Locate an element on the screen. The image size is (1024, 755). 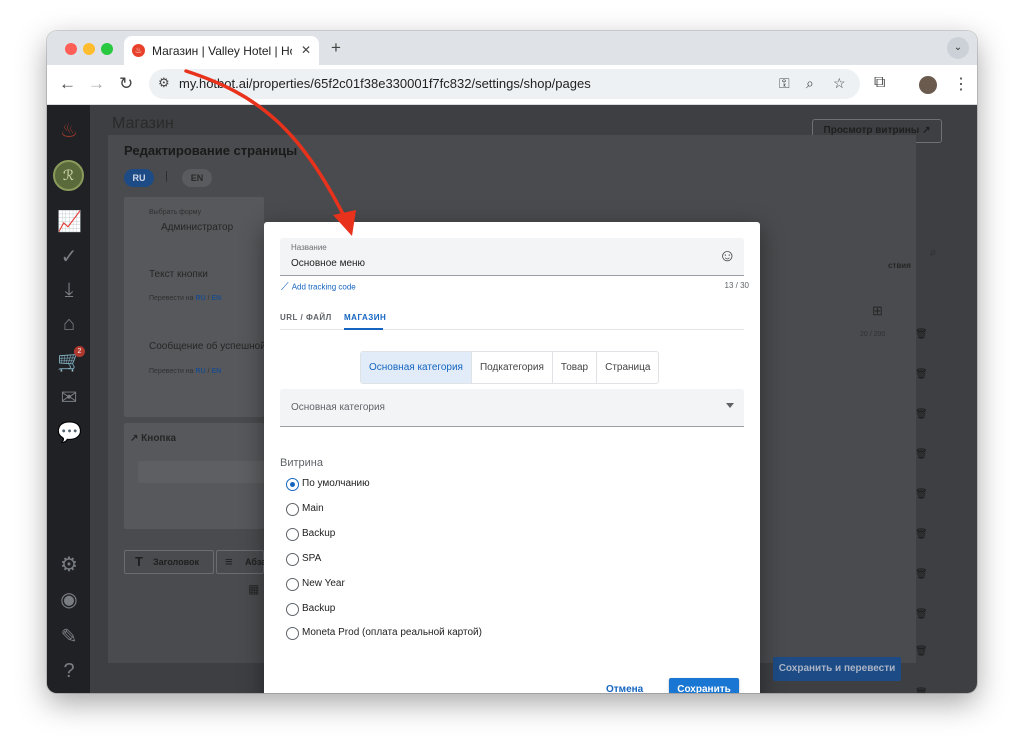
reload-icon: ↻ is located at coordinates (126, 84).